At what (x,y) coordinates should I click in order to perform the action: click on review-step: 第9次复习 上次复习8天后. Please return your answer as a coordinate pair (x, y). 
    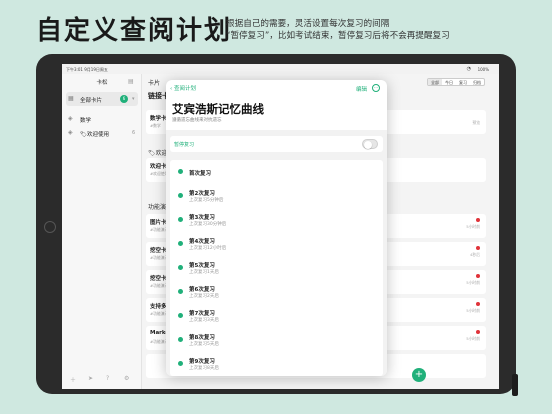
    Looking at the image, I should click on (276, 364).